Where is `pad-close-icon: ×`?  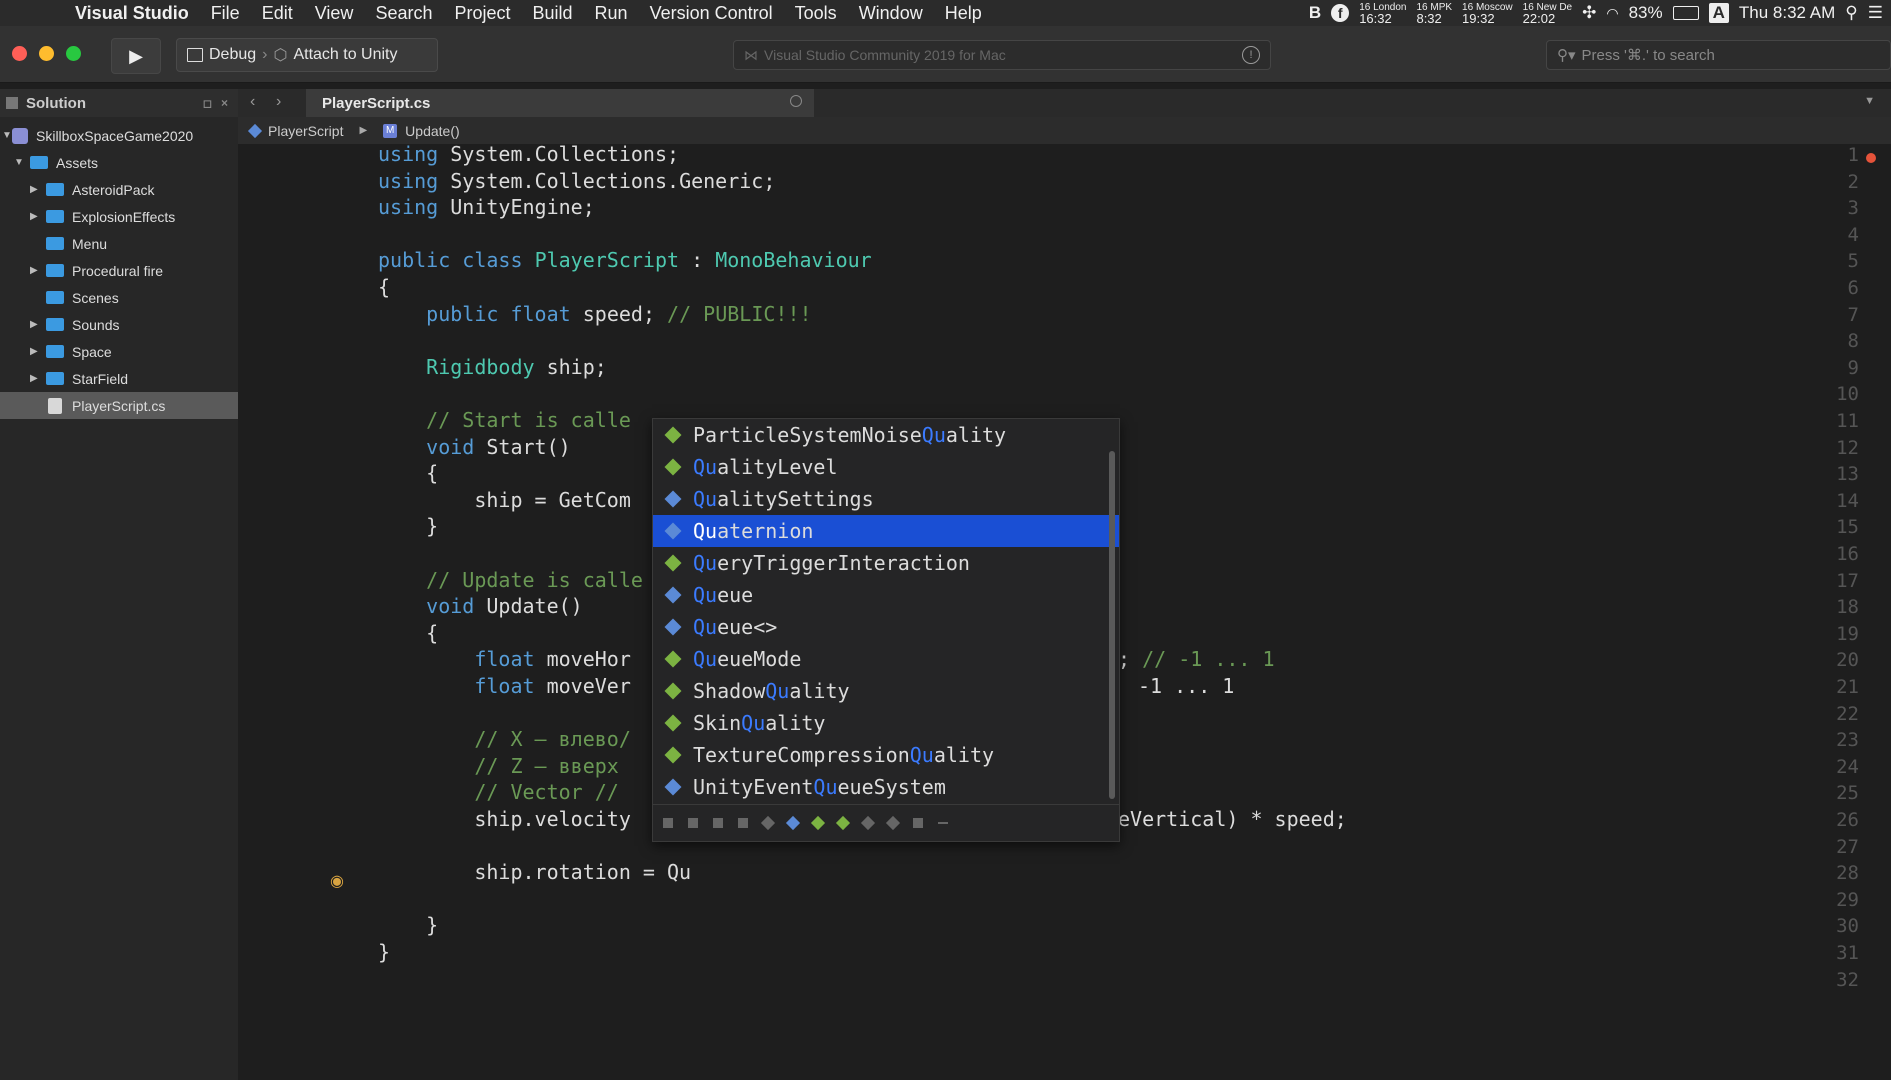 pad-close-icon: × is located at coordinates (224, 103).